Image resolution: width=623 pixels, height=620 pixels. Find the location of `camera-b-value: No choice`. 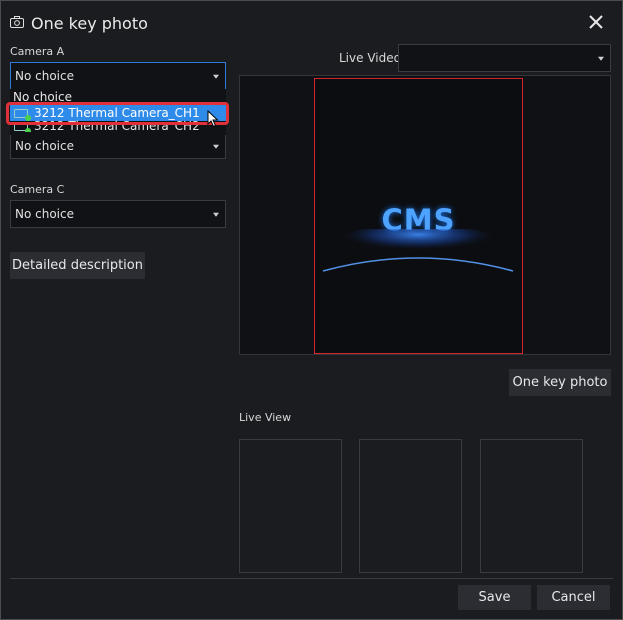

camera-b-value: No choice is located at coordinates (44, 146).